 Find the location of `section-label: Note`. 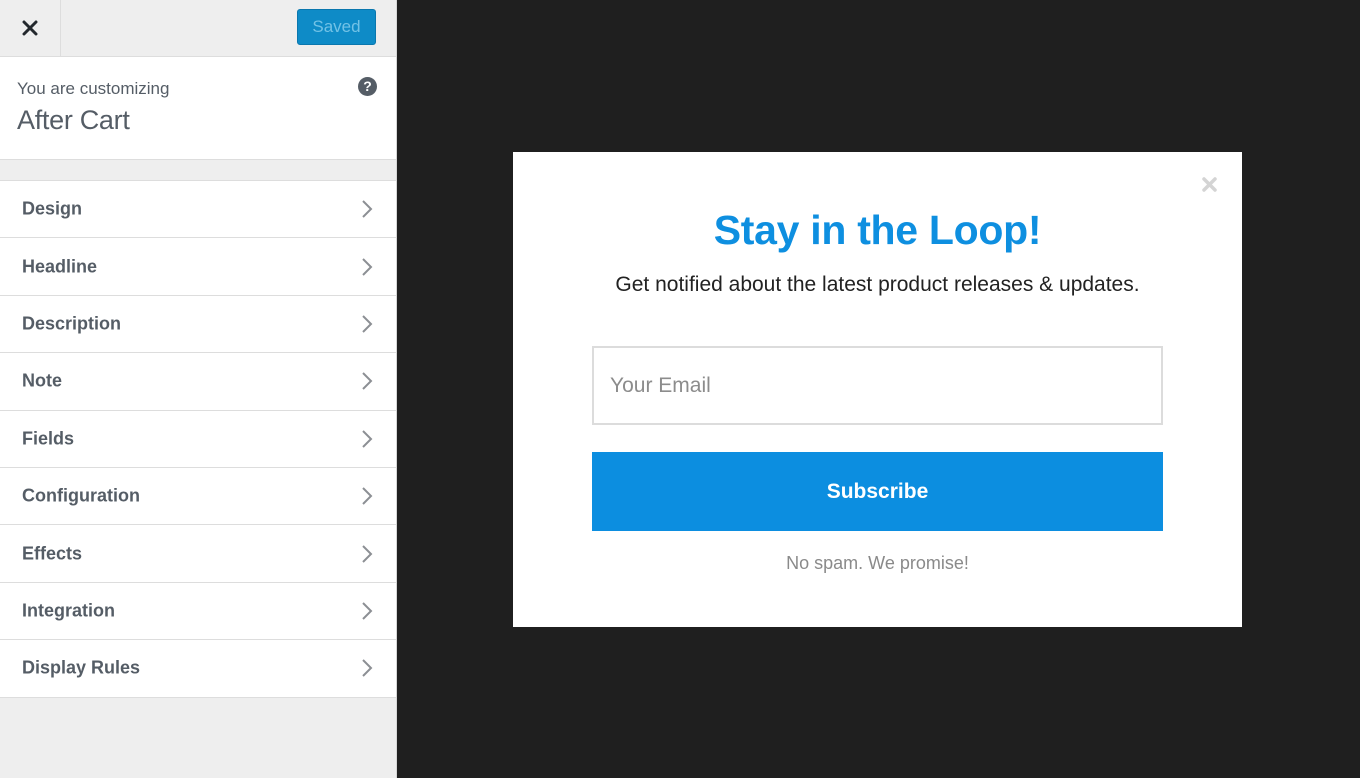

section-label: Note is located at coordinates (42, 380).